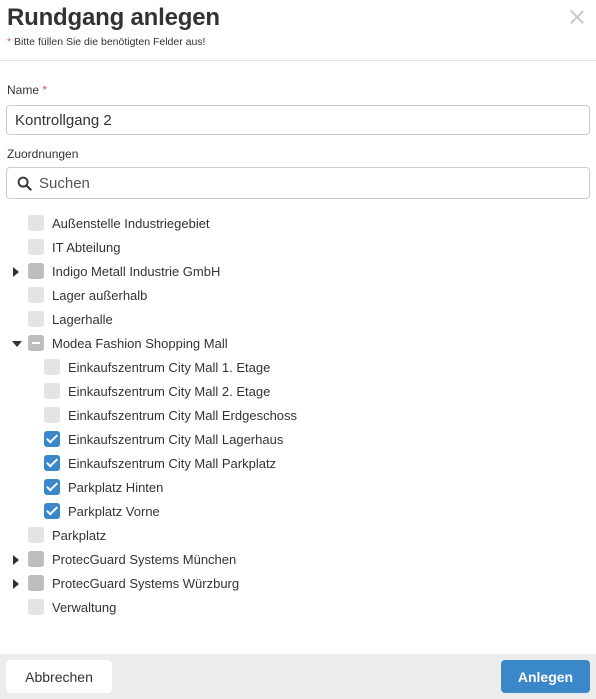 This screenshot has height=699, width=596. I want to click on tree-row-label: ProtecGuard Systems München, so click(144, 559).